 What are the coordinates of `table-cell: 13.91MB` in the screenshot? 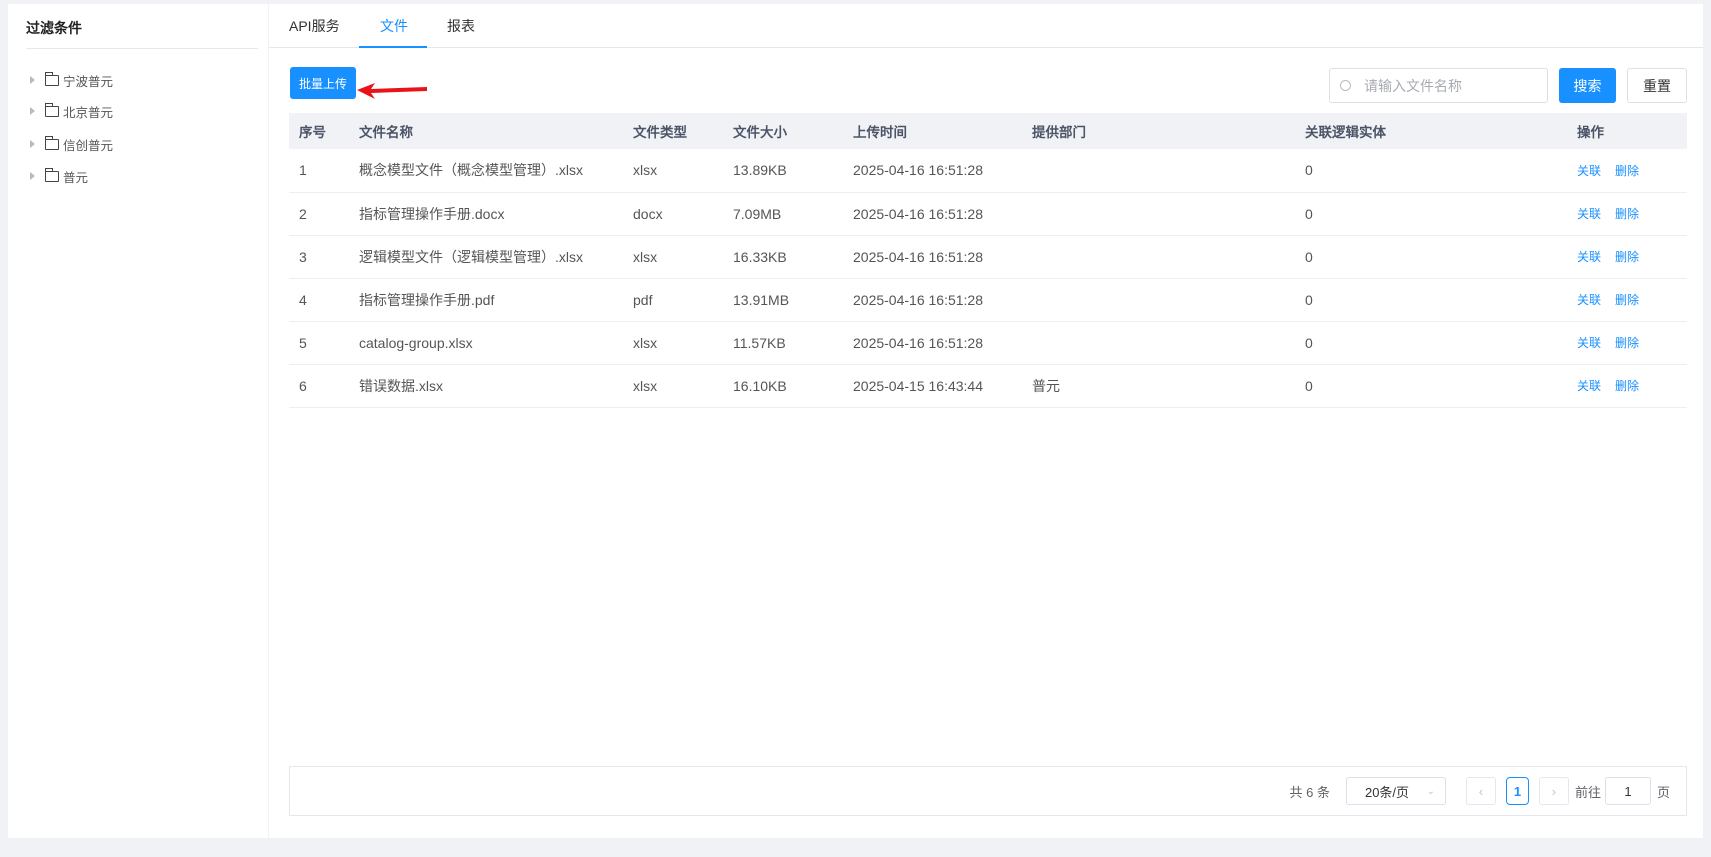 It's located at (783, 300).